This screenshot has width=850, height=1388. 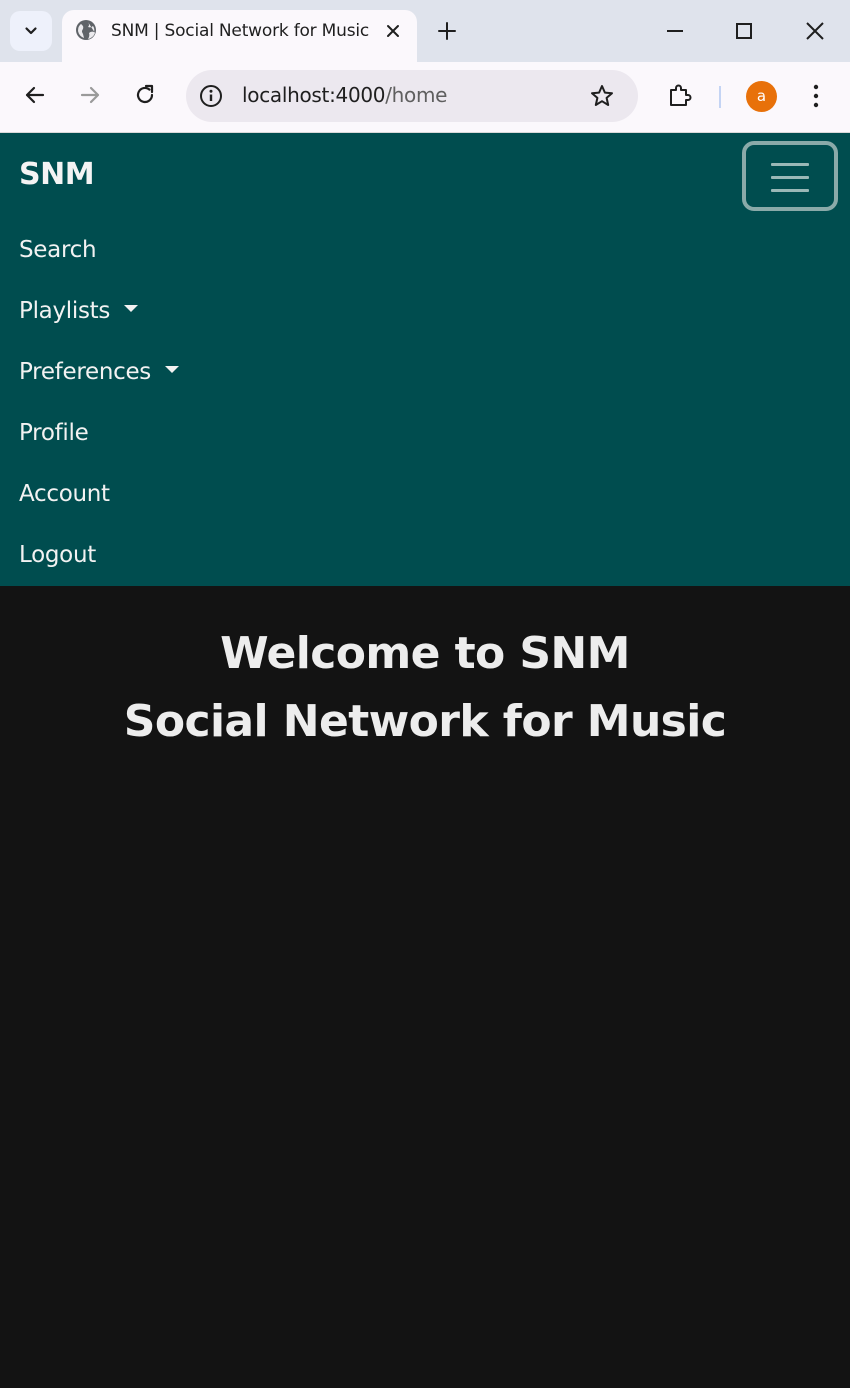 I want to click on chevron-down-icon, so click(x=31, y=31).